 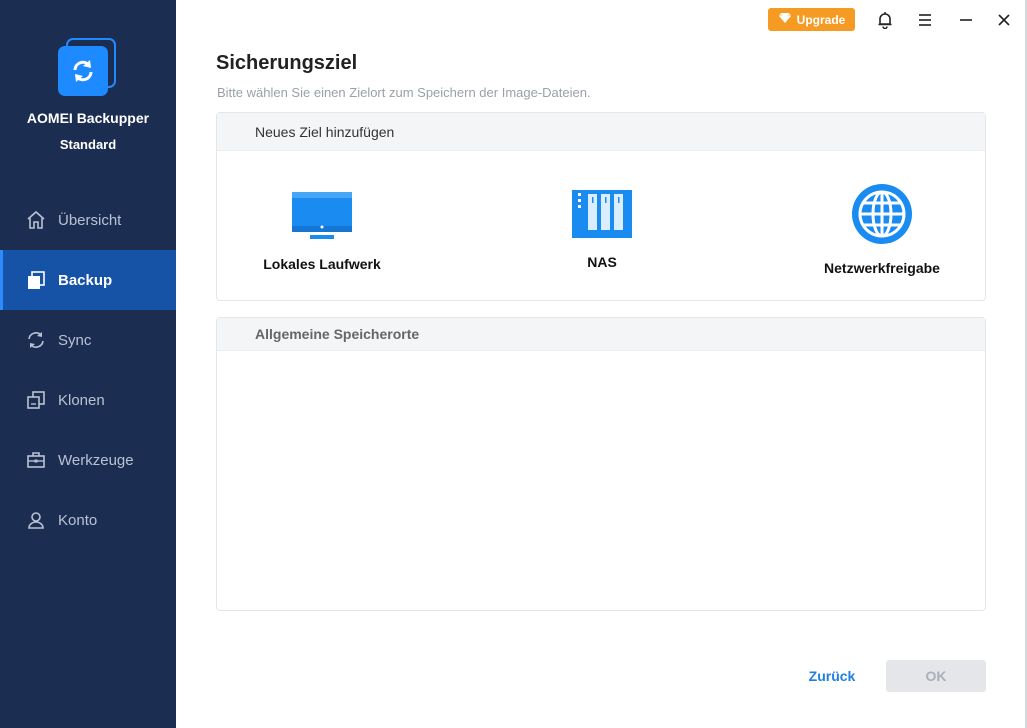 I want to click on page-title: Sicherungsziel, so click(x=287, y=63).